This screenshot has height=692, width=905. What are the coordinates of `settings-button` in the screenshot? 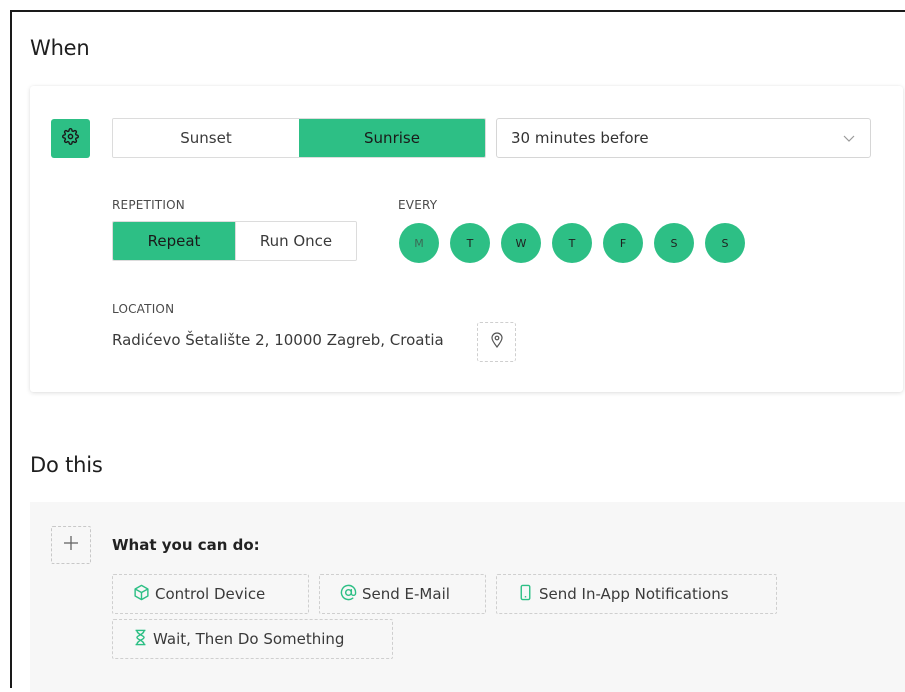 It's located at (70, 138).